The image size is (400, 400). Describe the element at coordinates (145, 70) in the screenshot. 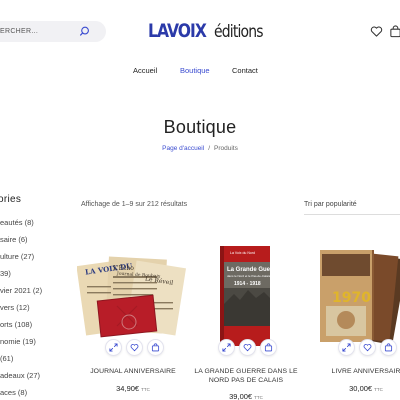

I see `nav-item-accueil: Accueil` at that location.